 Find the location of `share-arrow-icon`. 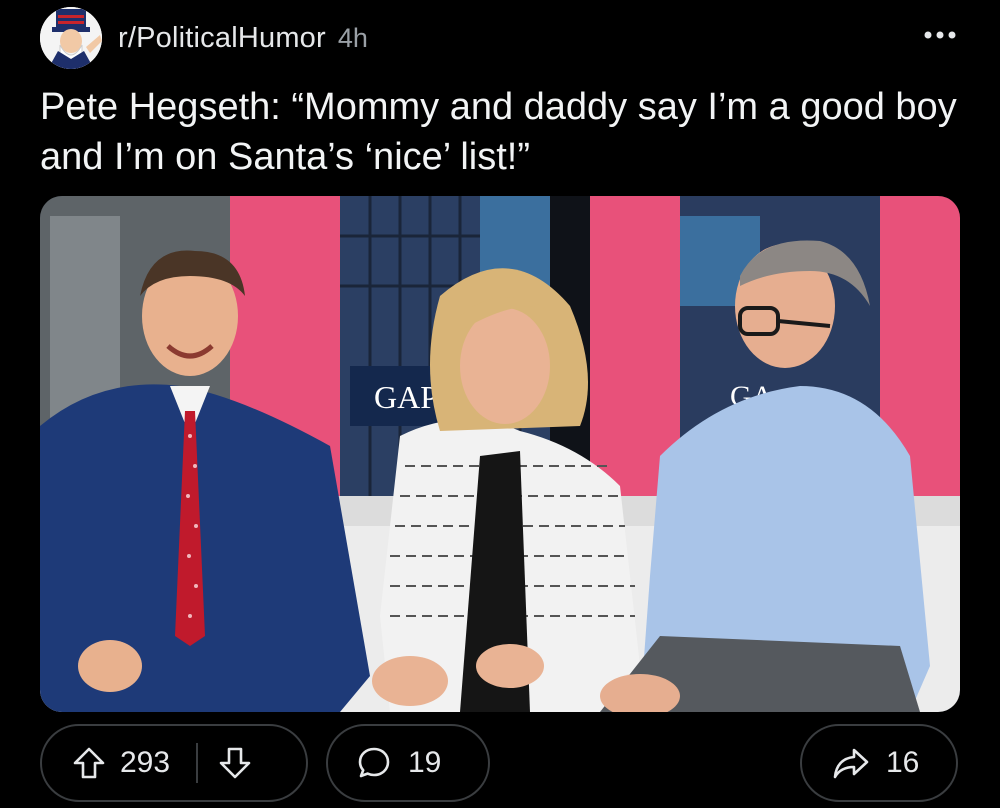

share-arrow-icon is located at coordinates (851, 763).